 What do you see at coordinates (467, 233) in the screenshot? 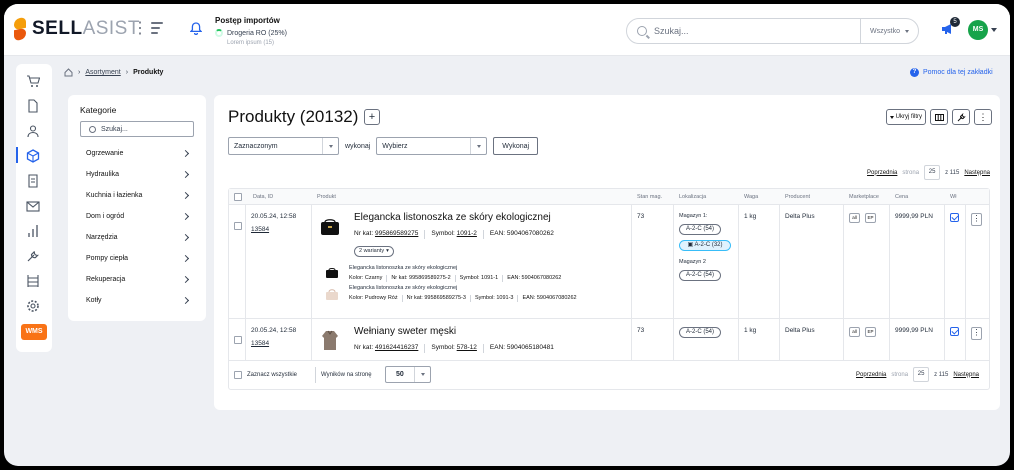
I see `symbol-value: 1091-2` at bounding box center [467, 233].